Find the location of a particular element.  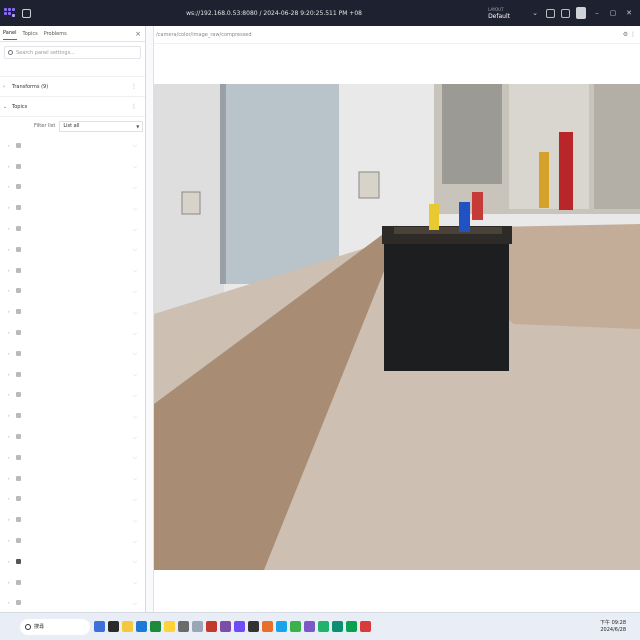

close-icon: × is located at coordinates (138, 34).